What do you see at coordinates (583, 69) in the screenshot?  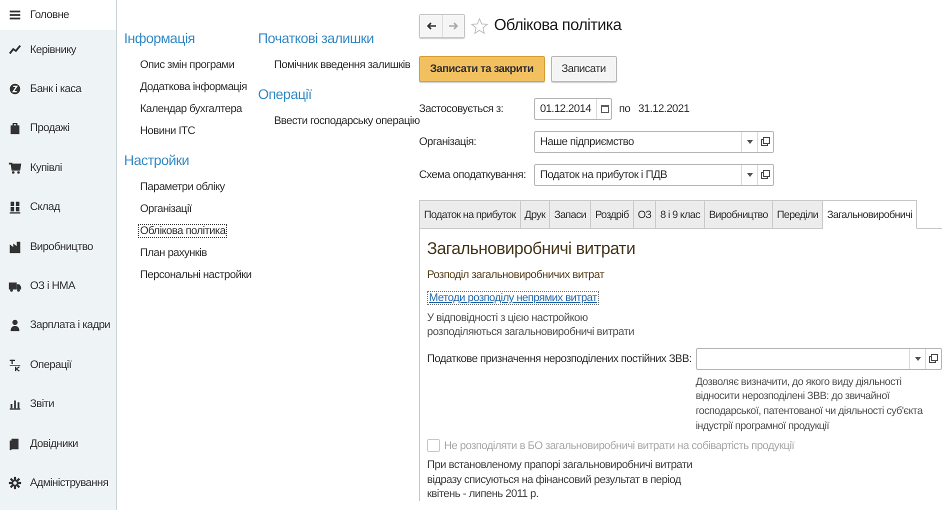 I see `save-button: Записати` at bounding box center [583, 69].